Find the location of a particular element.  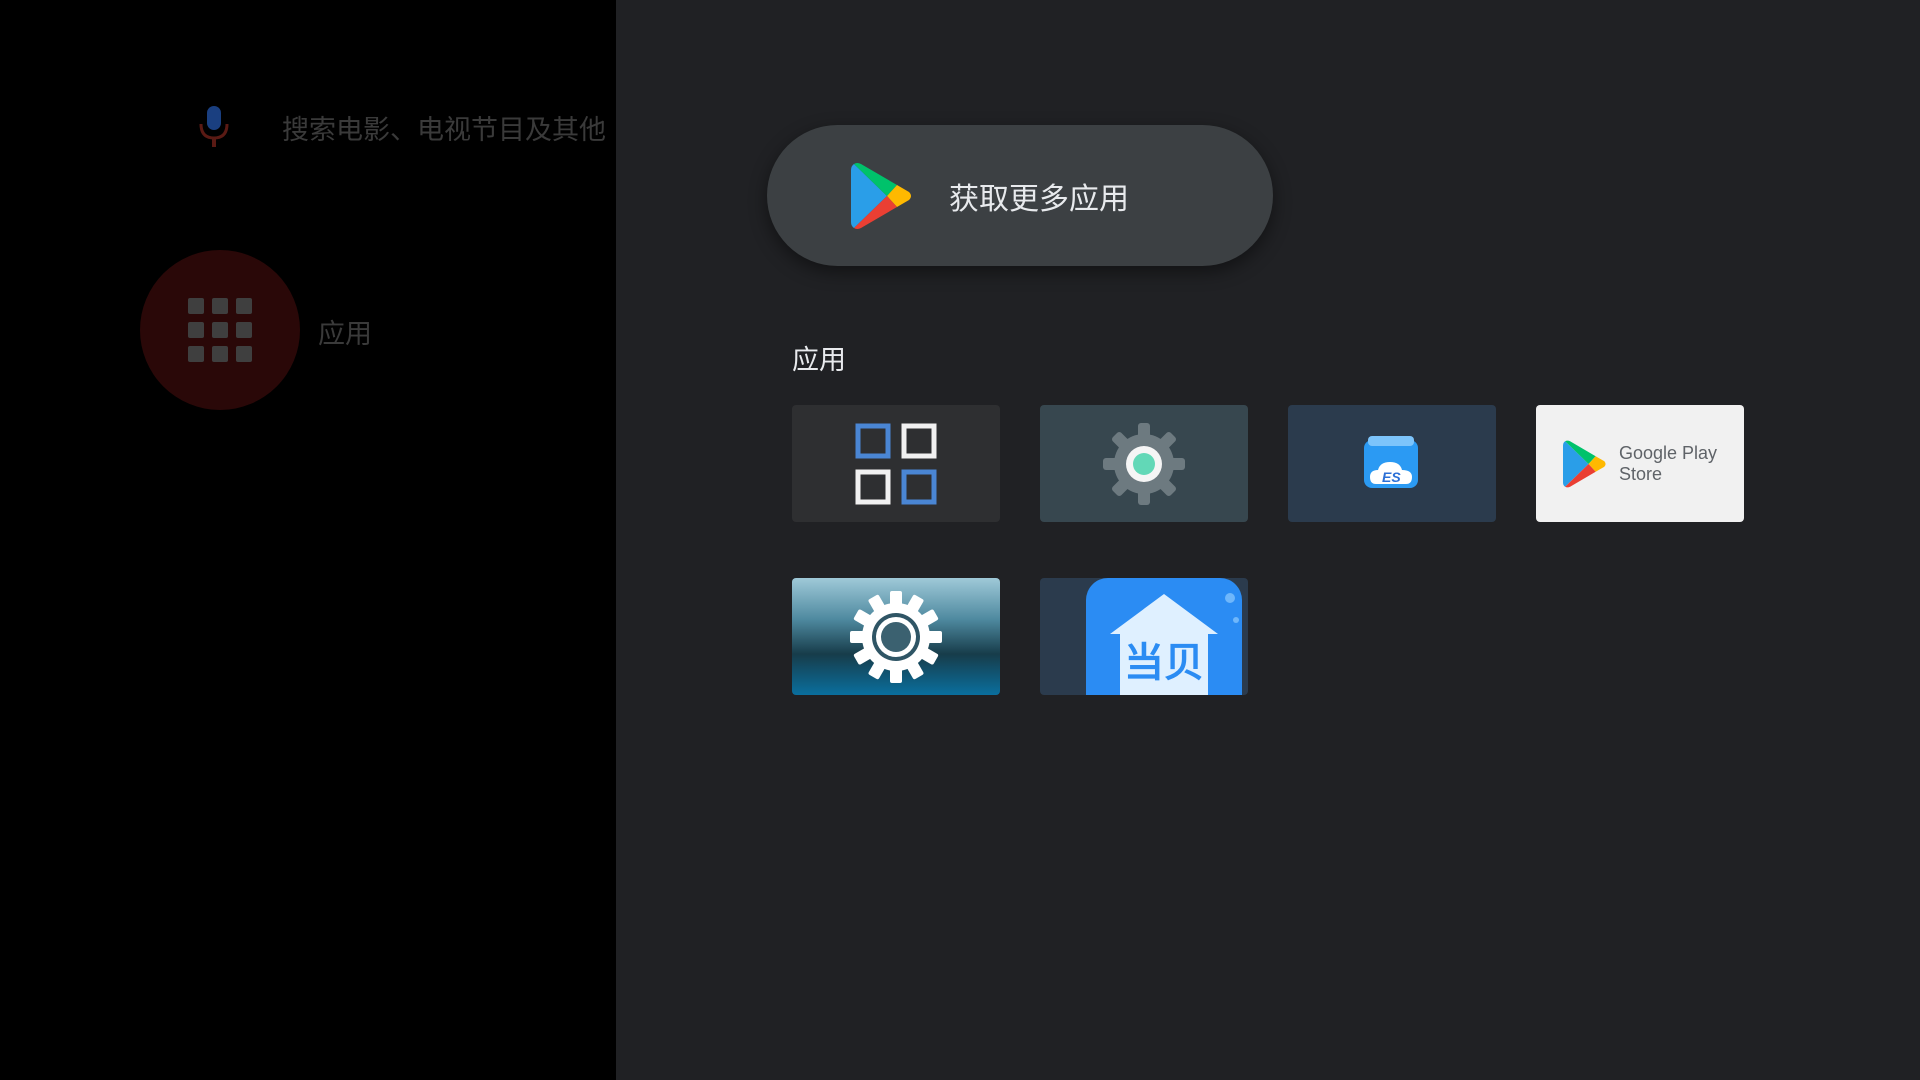

mic-icon is located at coordinates (214, 126).